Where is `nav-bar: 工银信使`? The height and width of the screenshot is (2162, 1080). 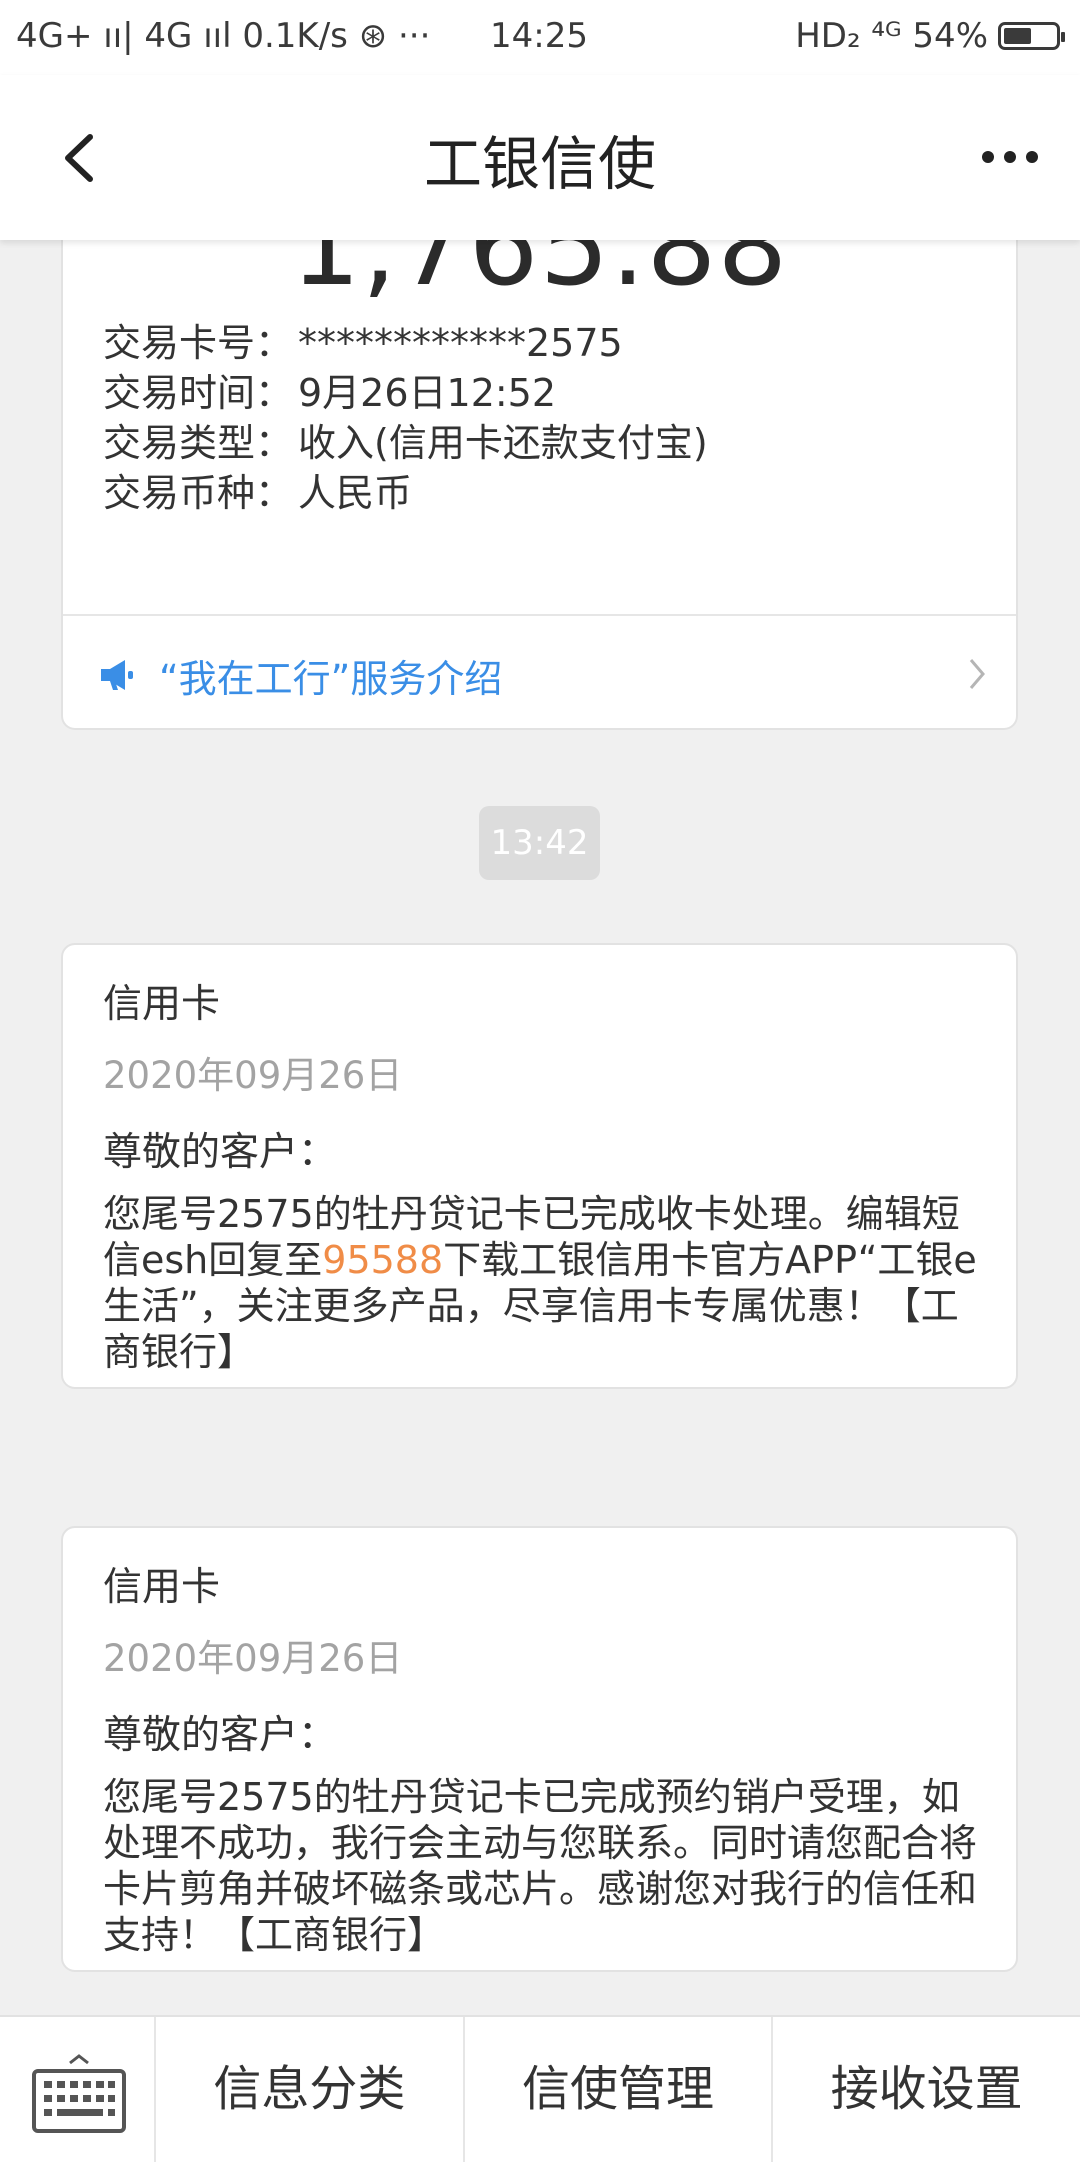
nav-bar: 工银信使 is located at coordinates (540, 157).